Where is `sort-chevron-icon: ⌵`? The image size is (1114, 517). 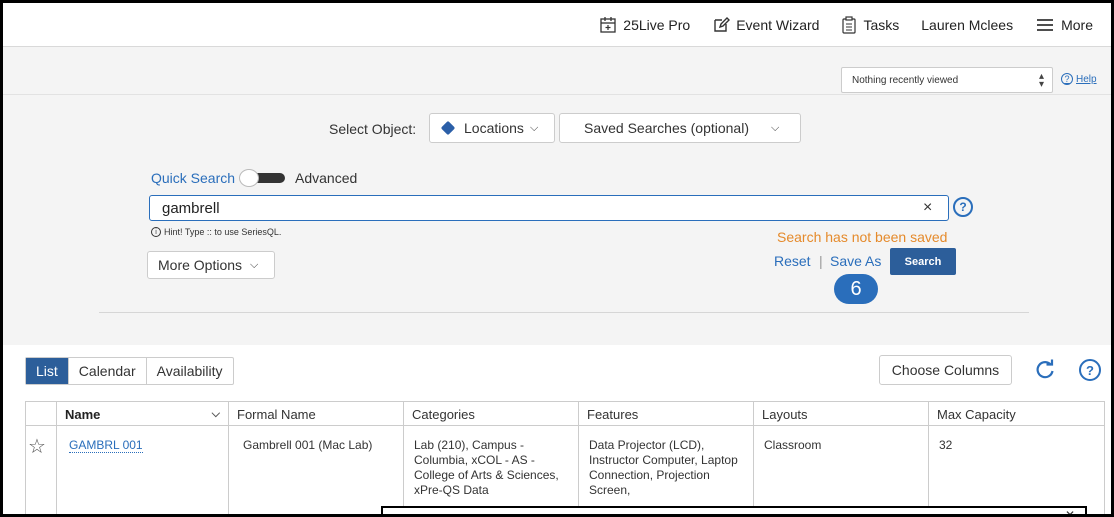
sort-chevron-icon: ⌵ is located at coordinates (215, 414).